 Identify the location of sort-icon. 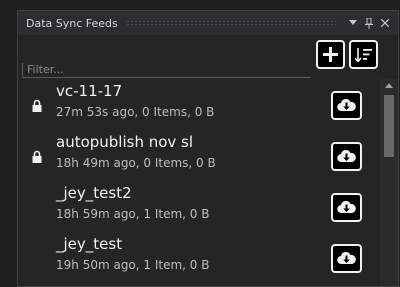
(363, 55).